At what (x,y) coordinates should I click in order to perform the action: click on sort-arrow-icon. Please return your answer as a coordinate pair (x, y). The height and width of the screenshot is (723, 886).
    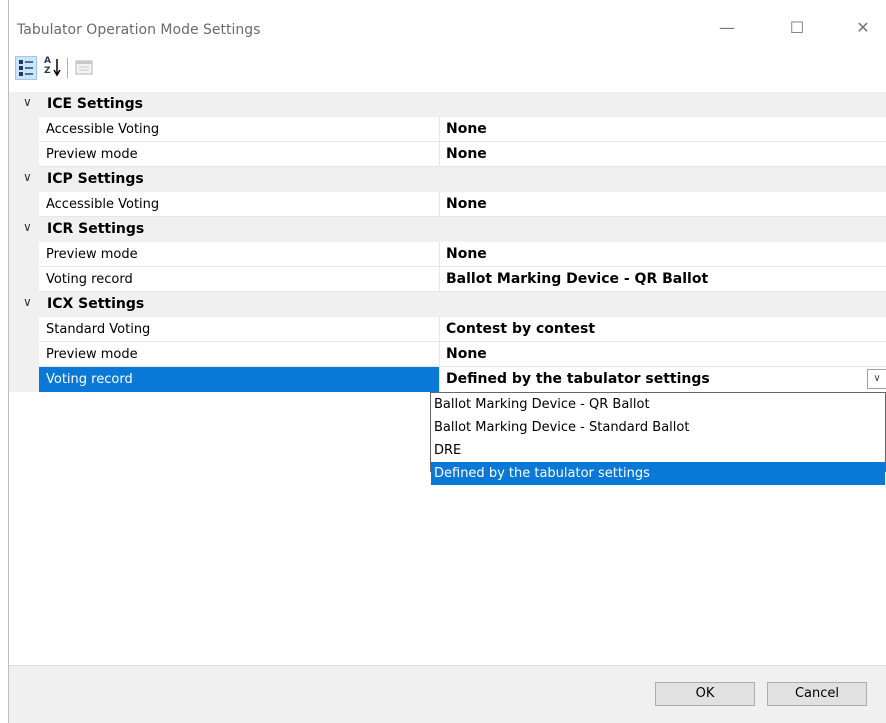
    Looking at the image, I should click on (57, 68).